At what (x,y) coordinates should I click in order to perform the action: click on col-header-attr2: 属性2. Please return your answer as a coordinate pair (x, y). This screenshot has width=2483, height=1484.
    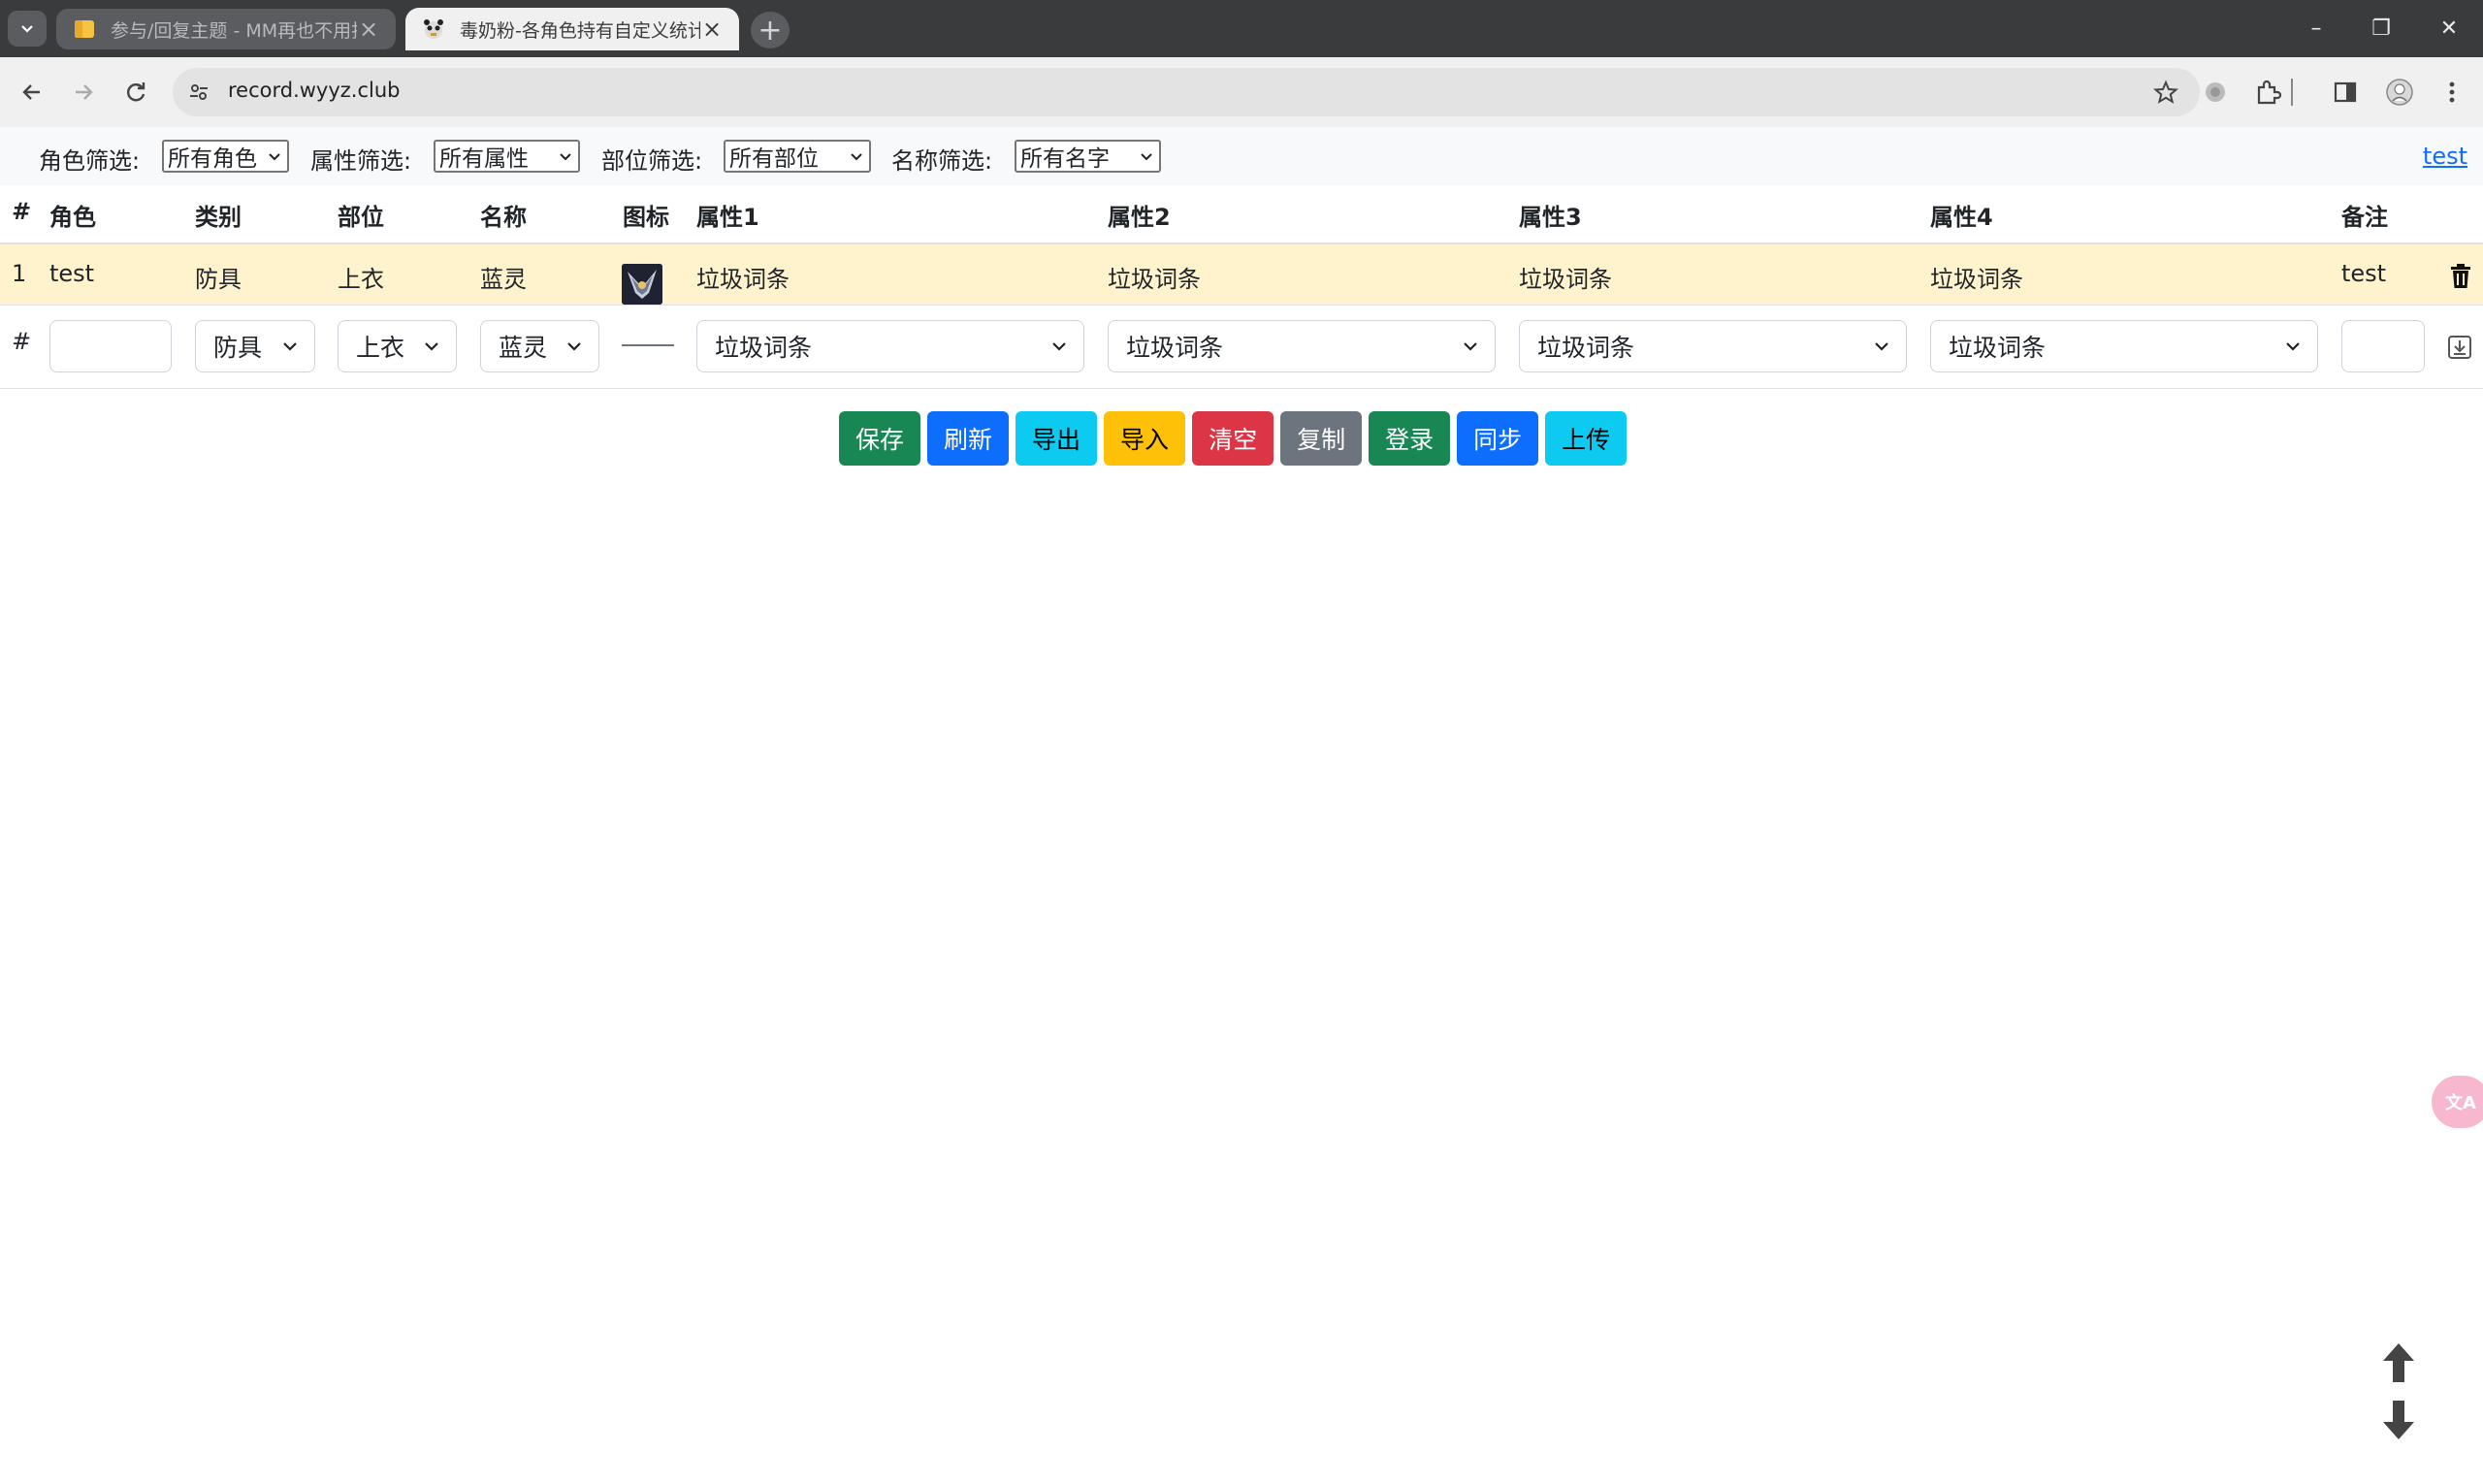
    Looking at the image, I should click on (1140, 217).